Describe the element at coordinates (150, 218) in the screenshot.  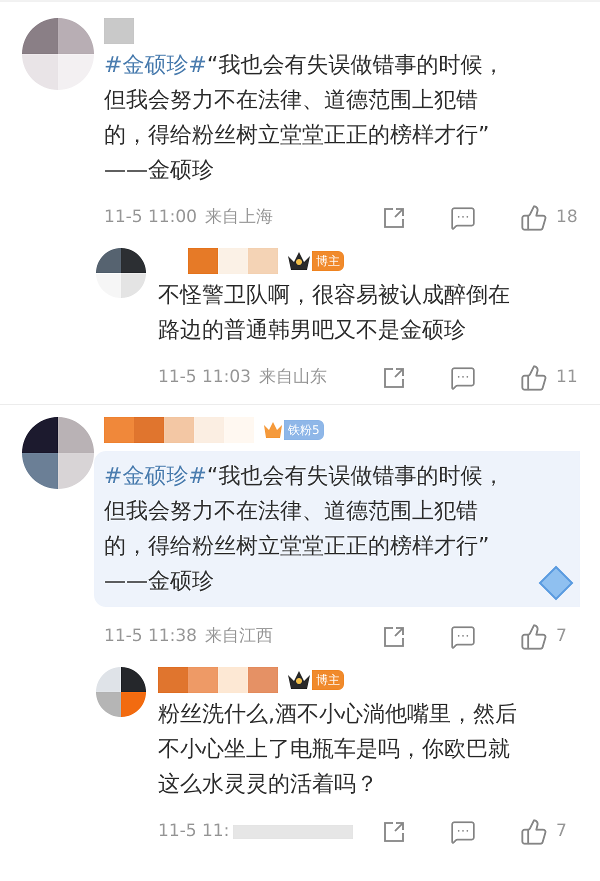
I see `timestamp: 11-5 11:00` at that location.